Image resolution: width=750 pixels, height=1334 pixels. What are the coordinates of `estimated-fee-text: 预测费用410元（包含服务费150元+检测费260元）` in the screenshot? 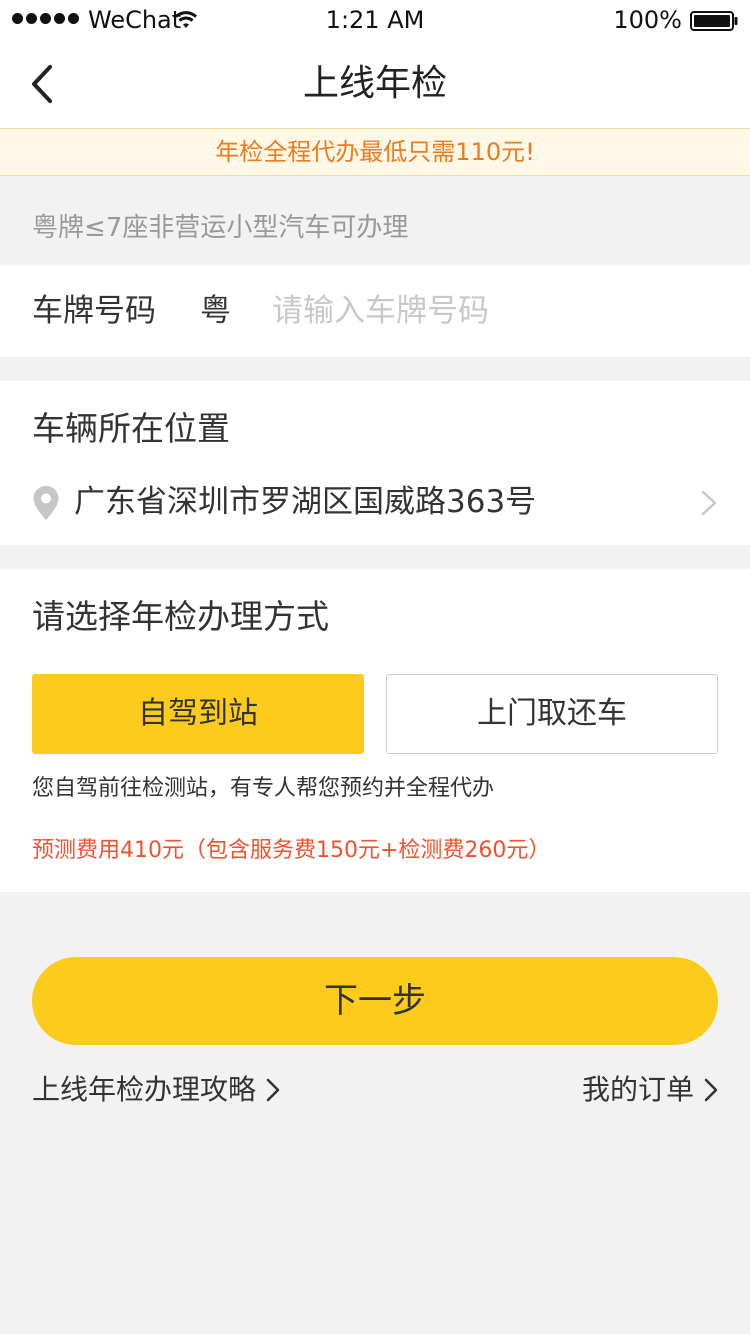 It's located at (291, 850).